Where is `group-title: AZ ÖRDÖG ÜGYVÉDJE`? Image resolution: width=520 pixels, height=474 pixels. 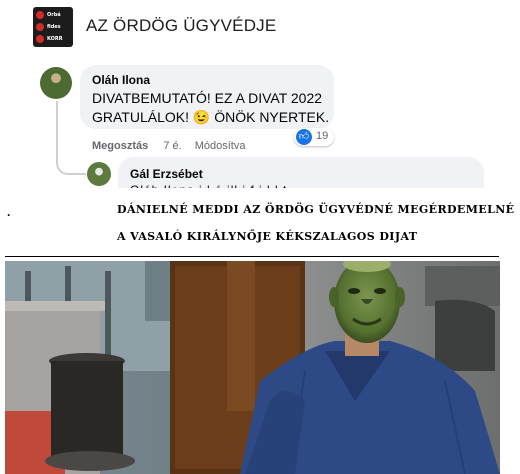 group-title: AZ ÖRDÖG ÜGYVÉDJE is located at coordinates (181, 26).